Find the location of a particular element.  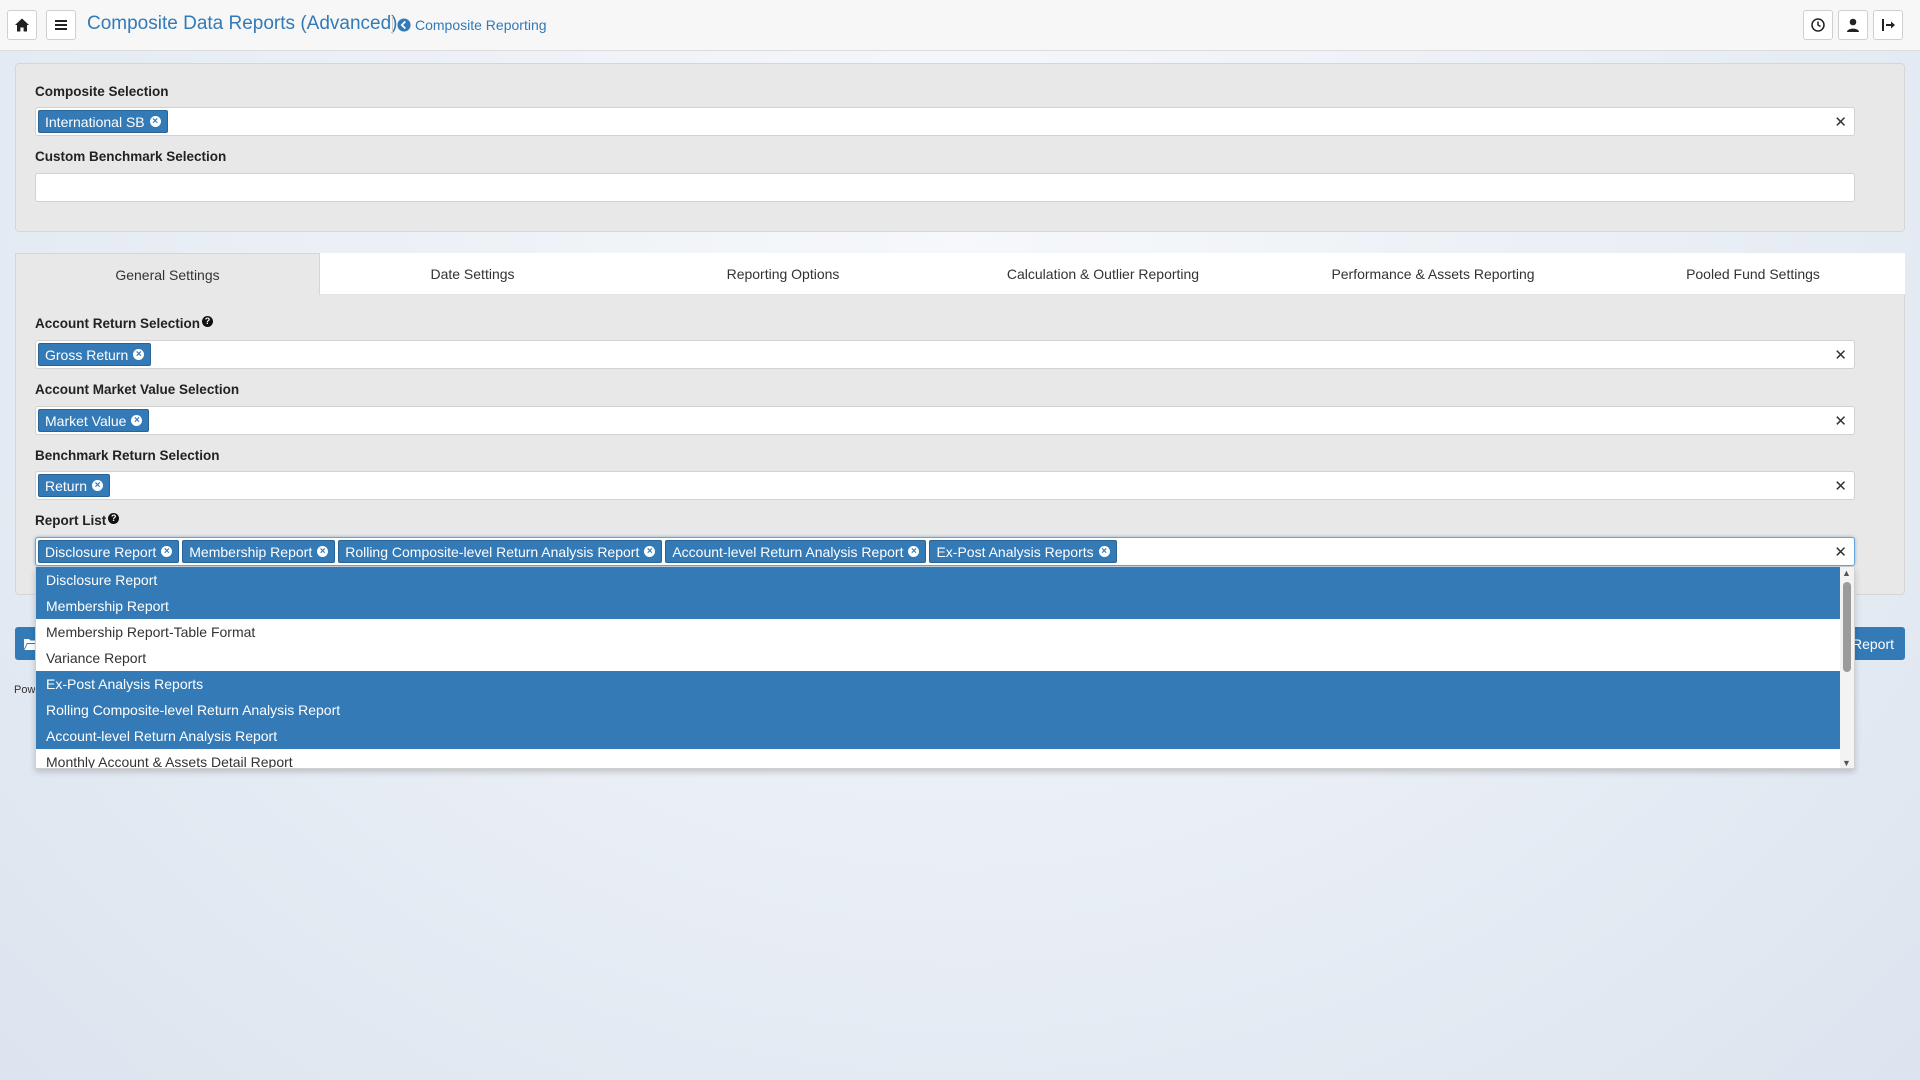

scroll-up-icon: ▲ is located at coordinates (1846, 573).